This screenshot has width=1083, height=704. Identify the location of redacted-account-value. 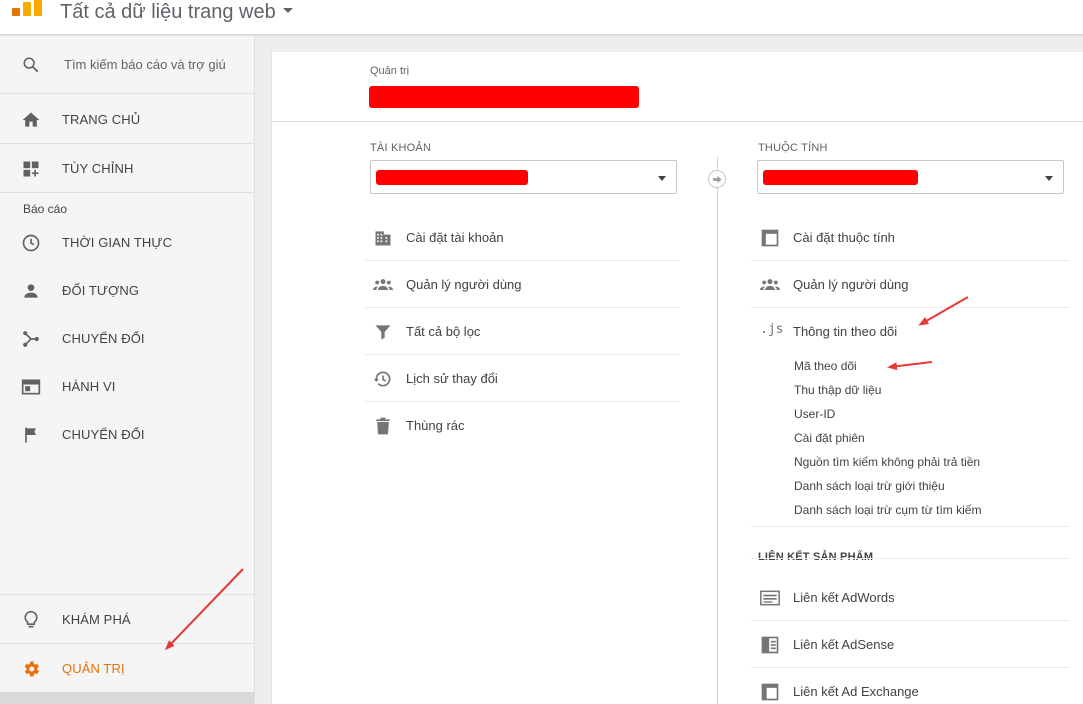
(452, 177).